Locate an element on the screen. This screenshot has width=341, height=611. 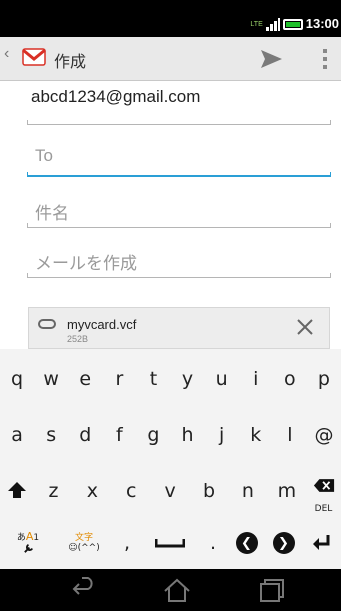
key-f: f is located at coordinates (119, 435).